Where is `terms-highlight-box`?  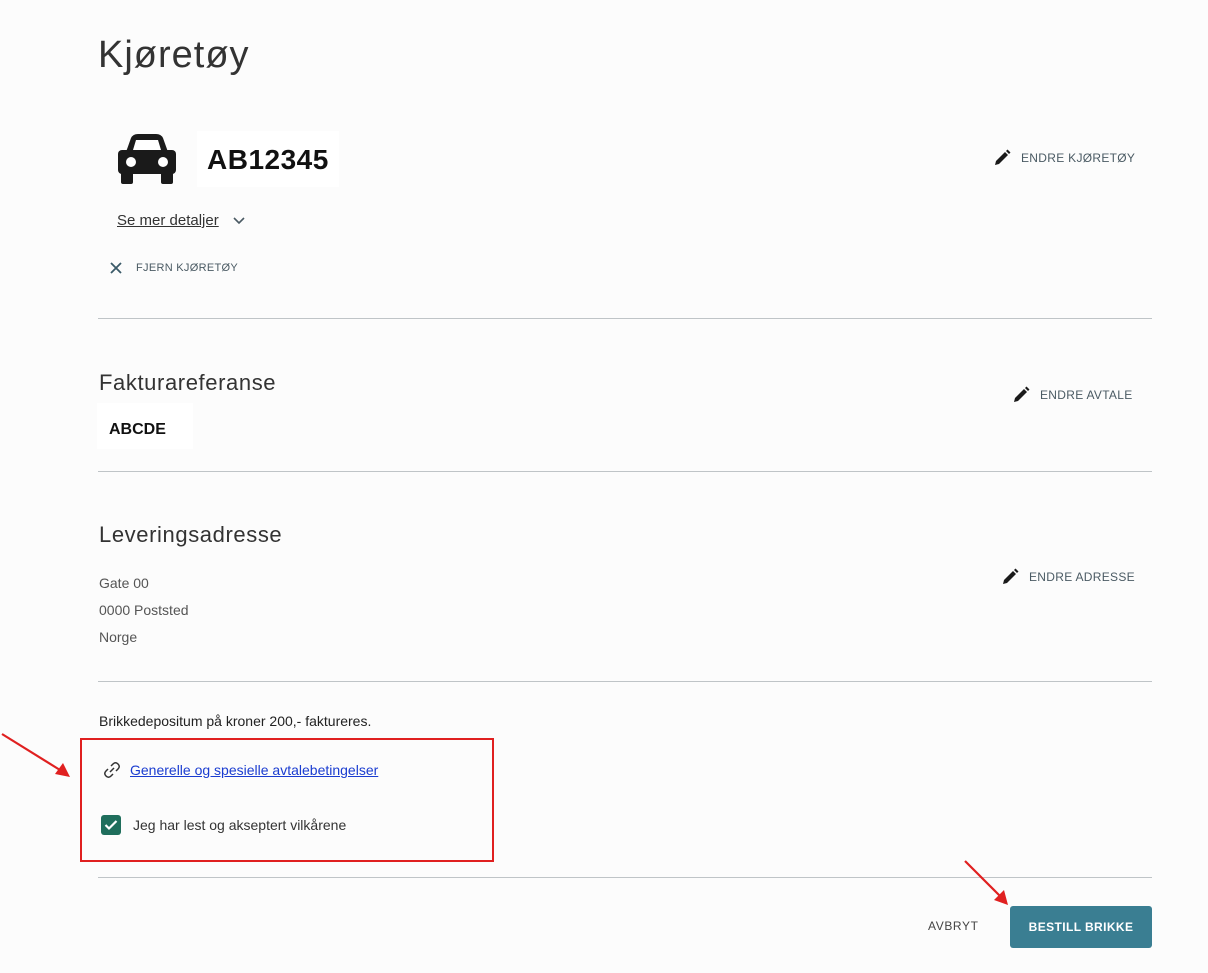
terms-highlight-box is located at coordinates (287, 800).